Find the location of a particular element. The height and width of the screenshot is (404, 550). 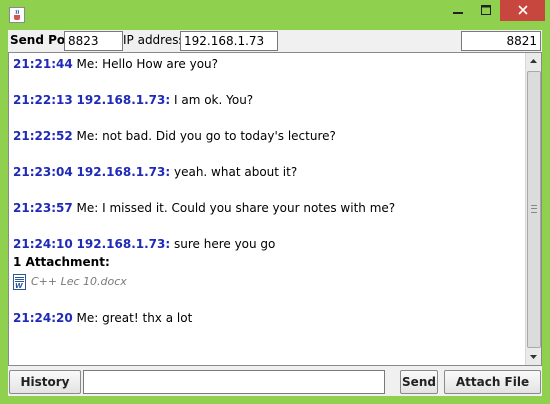

word-document-icon: W is located at coordinates (20, 282).